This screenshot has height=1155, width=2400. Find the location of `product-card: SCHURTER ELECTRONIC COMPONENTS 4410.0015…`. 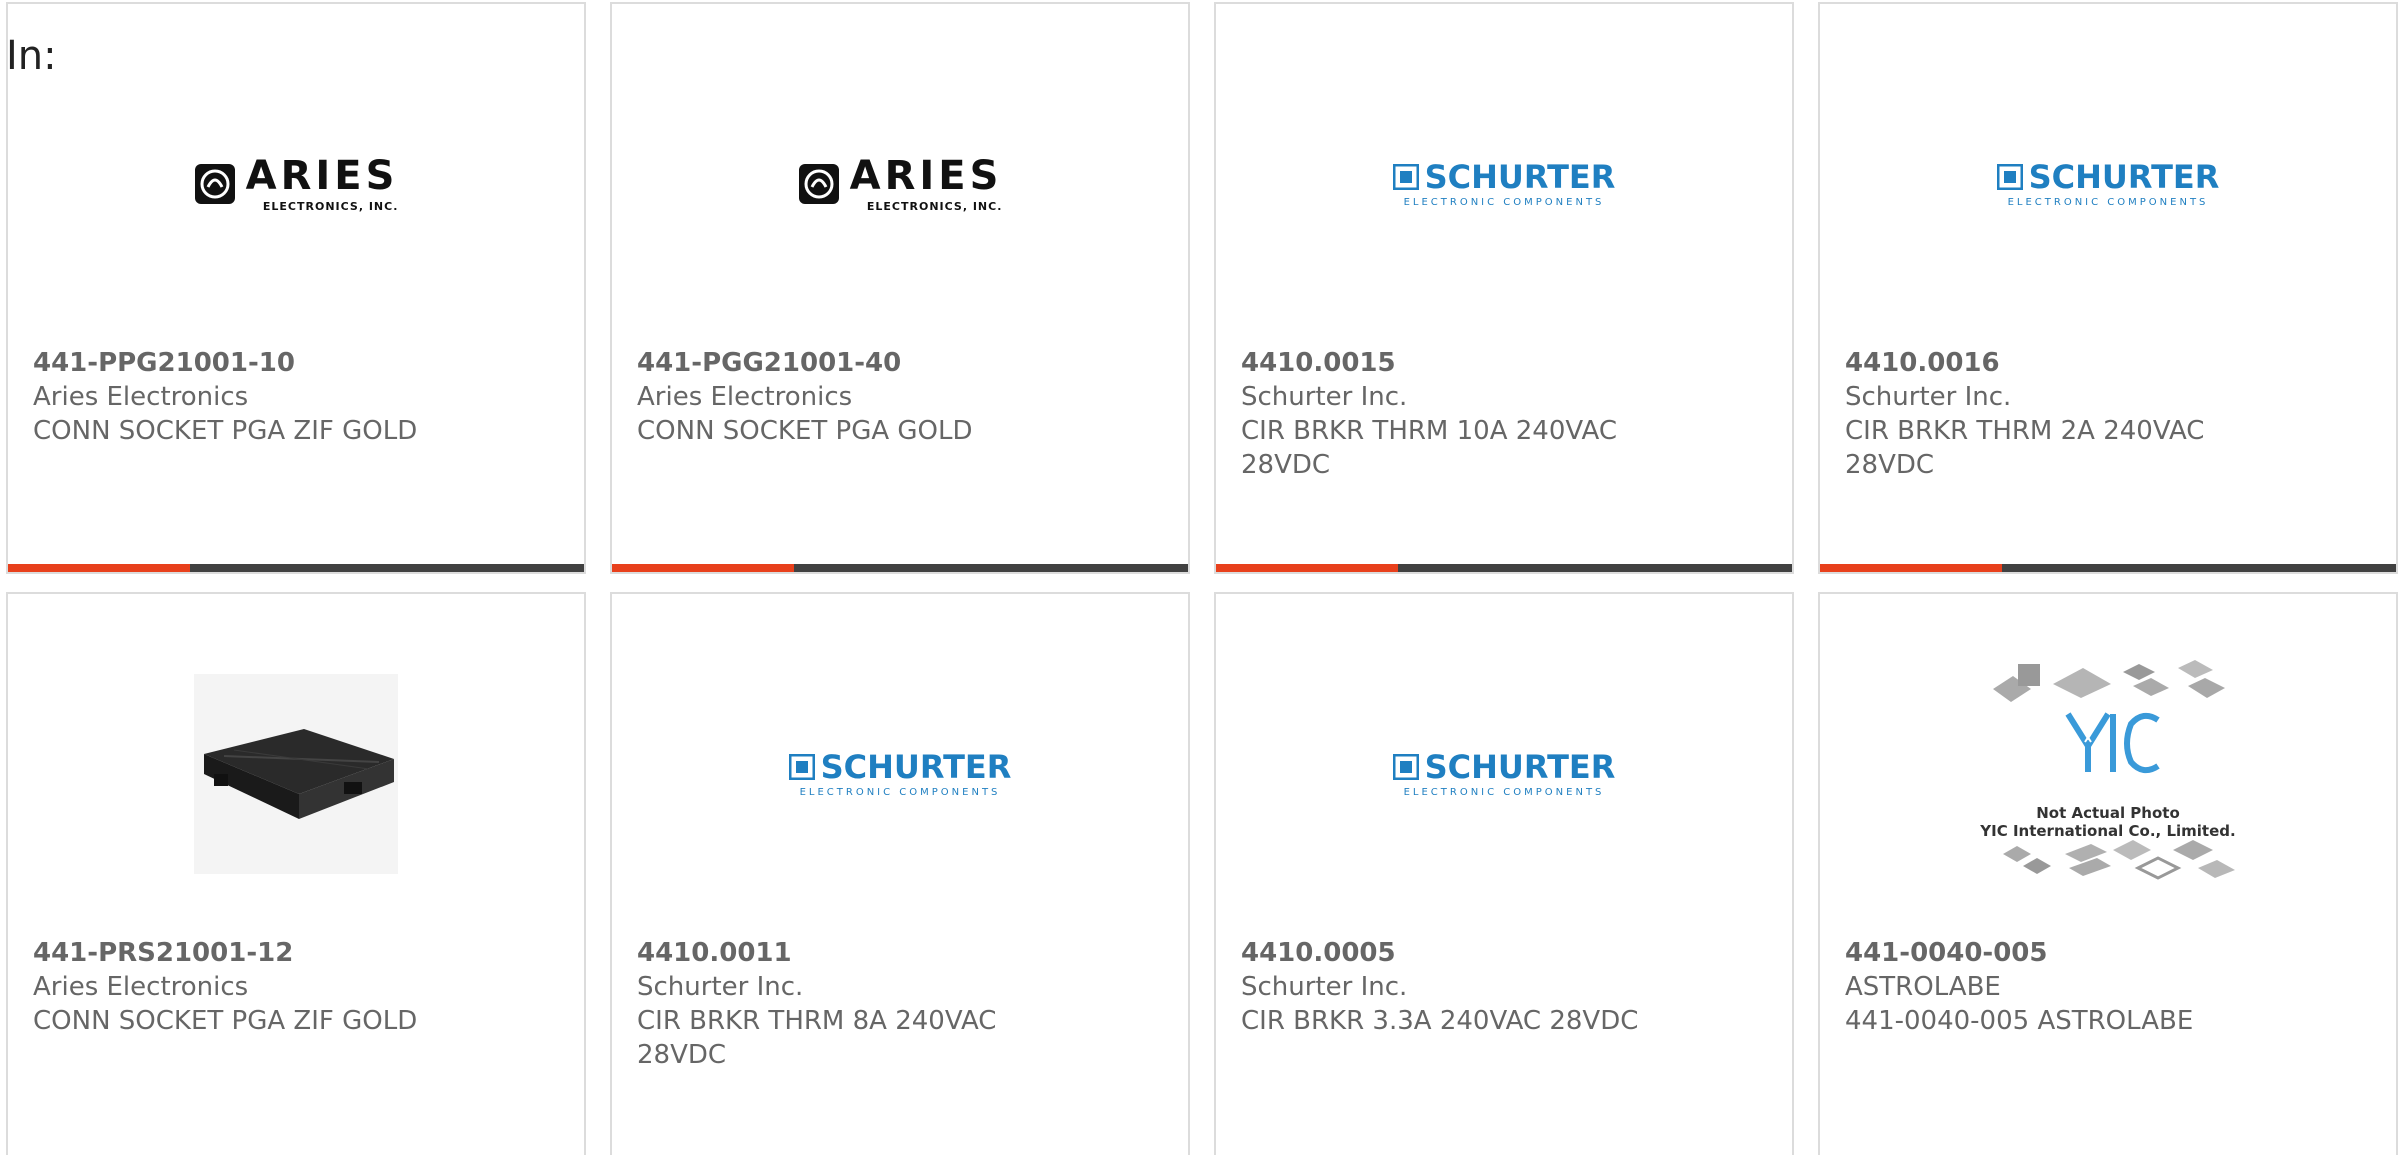

product-card: SCHURTER ELECTRONIC COMPONENTS 4410.0015… is located at coordinates (1504, 288).